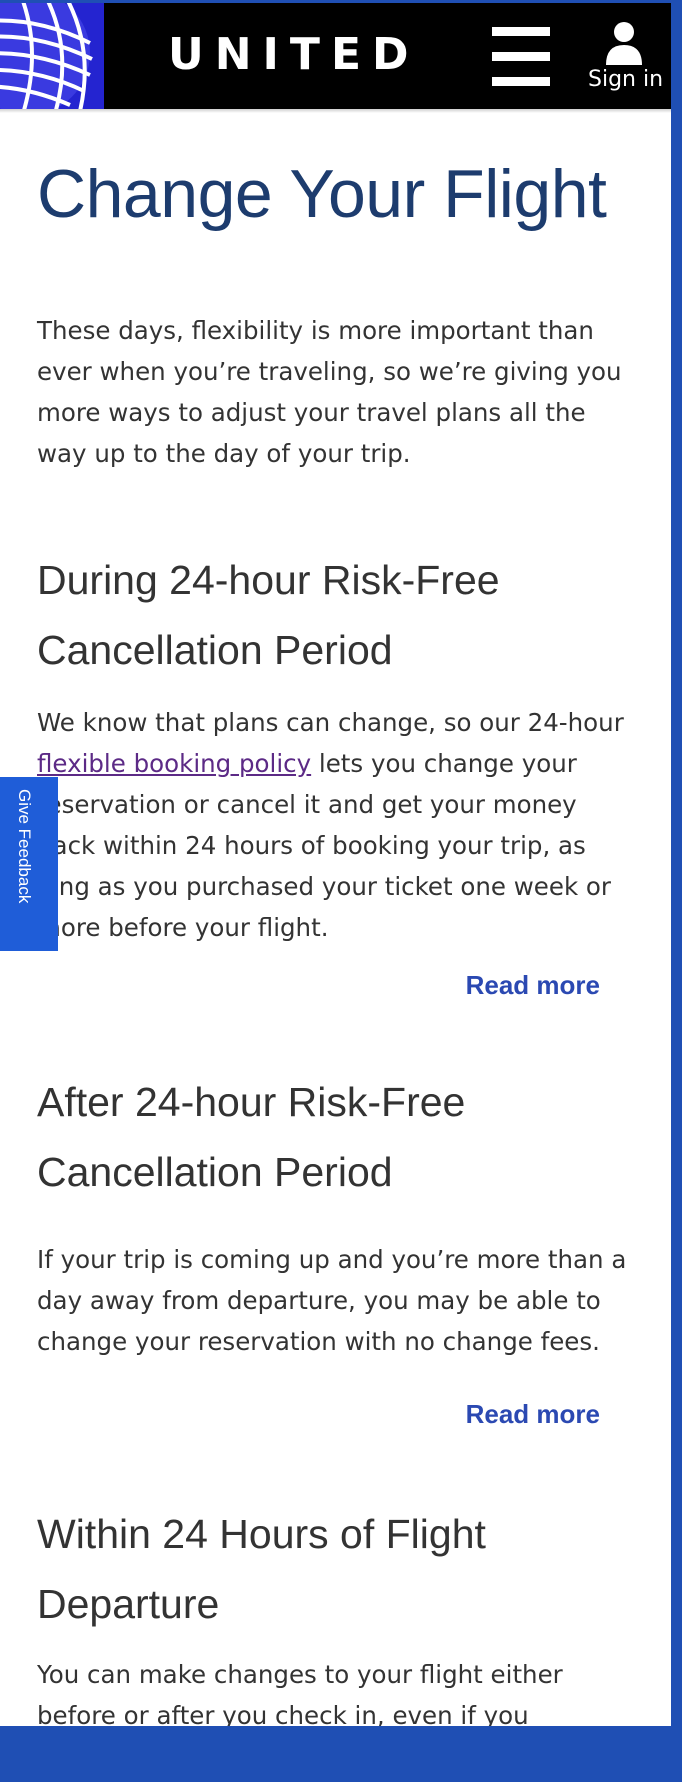 This screenshot has height=1782, width=682. Describe the element at coordinates (322, 194) in the screenshot. I see `page-title: Change Your Flight` at that location.